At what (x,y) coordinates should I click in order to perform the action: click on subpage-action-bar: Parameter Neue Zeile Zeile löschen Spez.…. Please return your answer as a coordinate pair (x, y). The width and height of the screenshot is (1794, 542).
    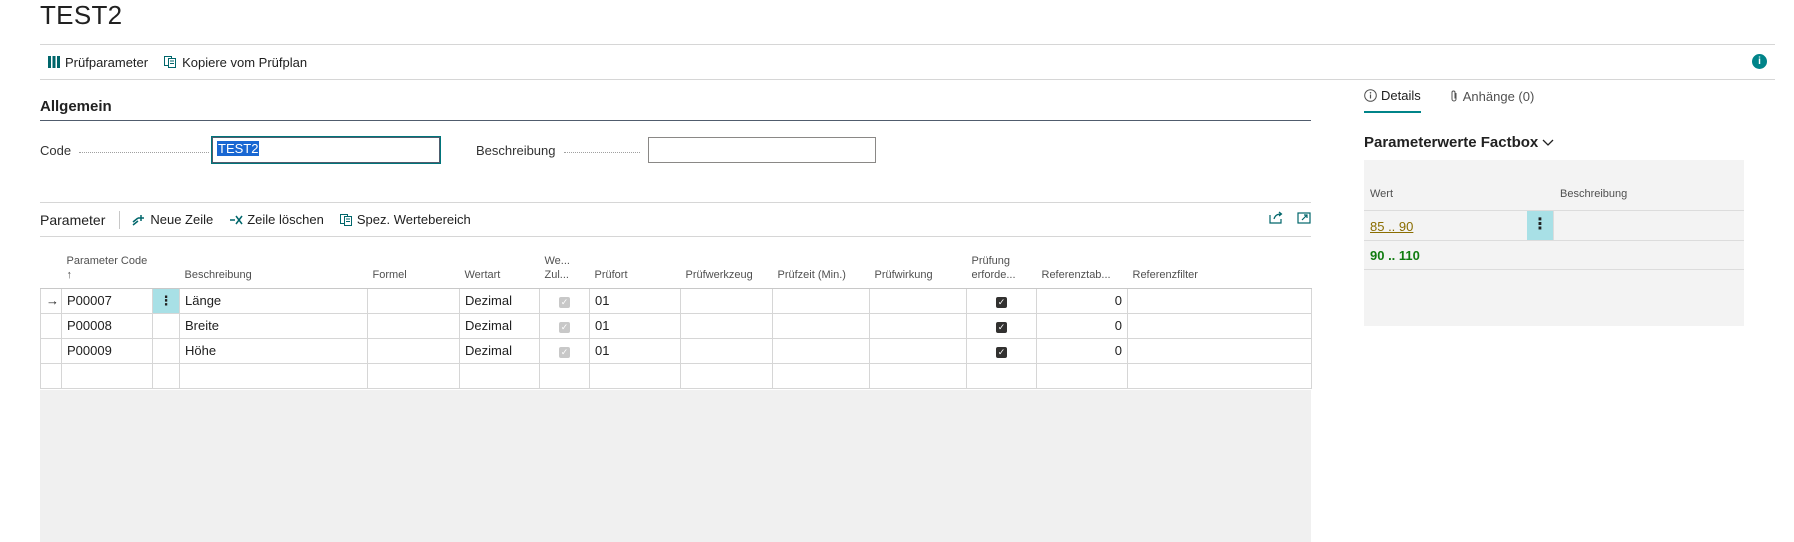
    Looking at the image, I should click on (675, 220).